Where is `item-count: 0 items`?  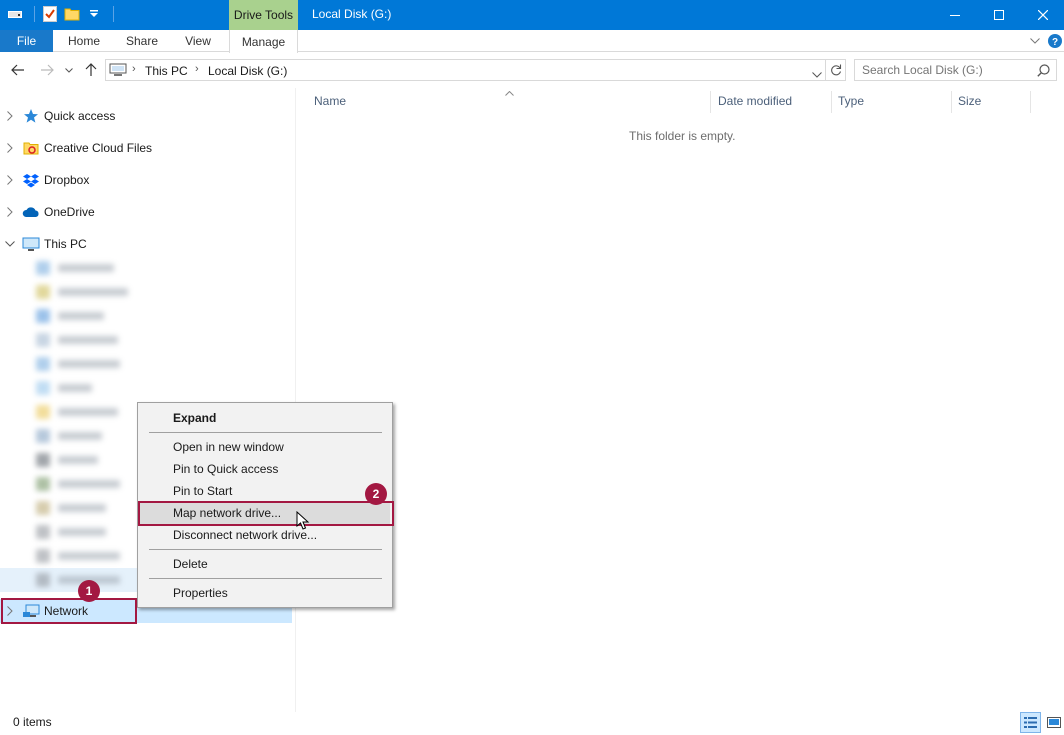 item-count: 0 items is located at coordinates (32, 722).